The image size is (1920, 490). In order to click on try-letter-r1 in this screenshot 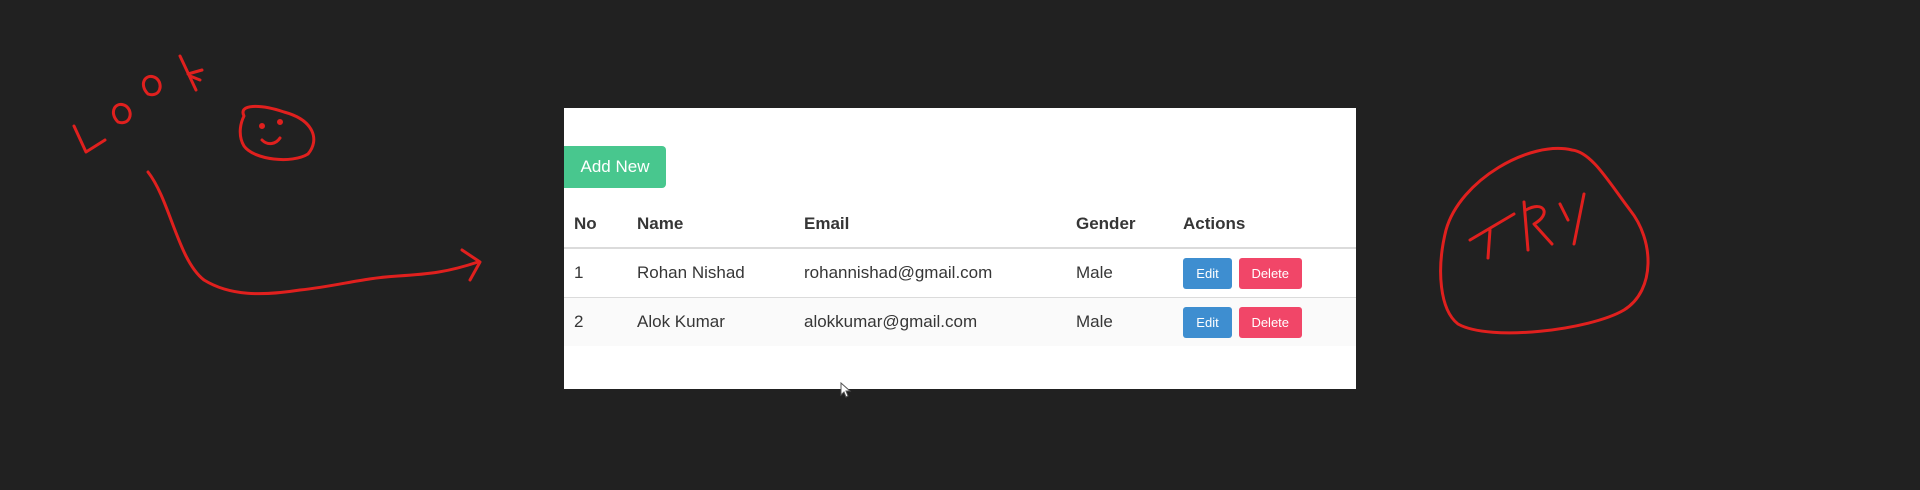, I will do `click(1526, 226)`.